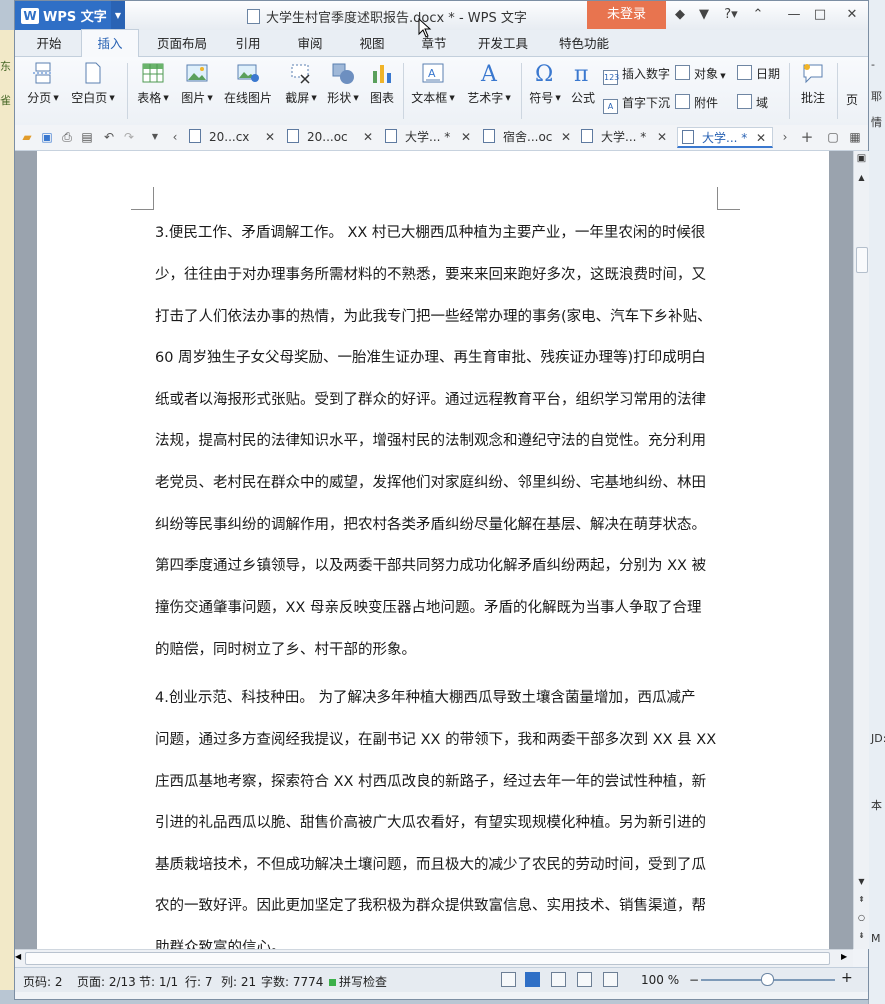 The width and height of the screenshot is (885, 1004). Describe the element at coordinates (758, 73) in the screenshot. I see `date-button: 日期` at that location.